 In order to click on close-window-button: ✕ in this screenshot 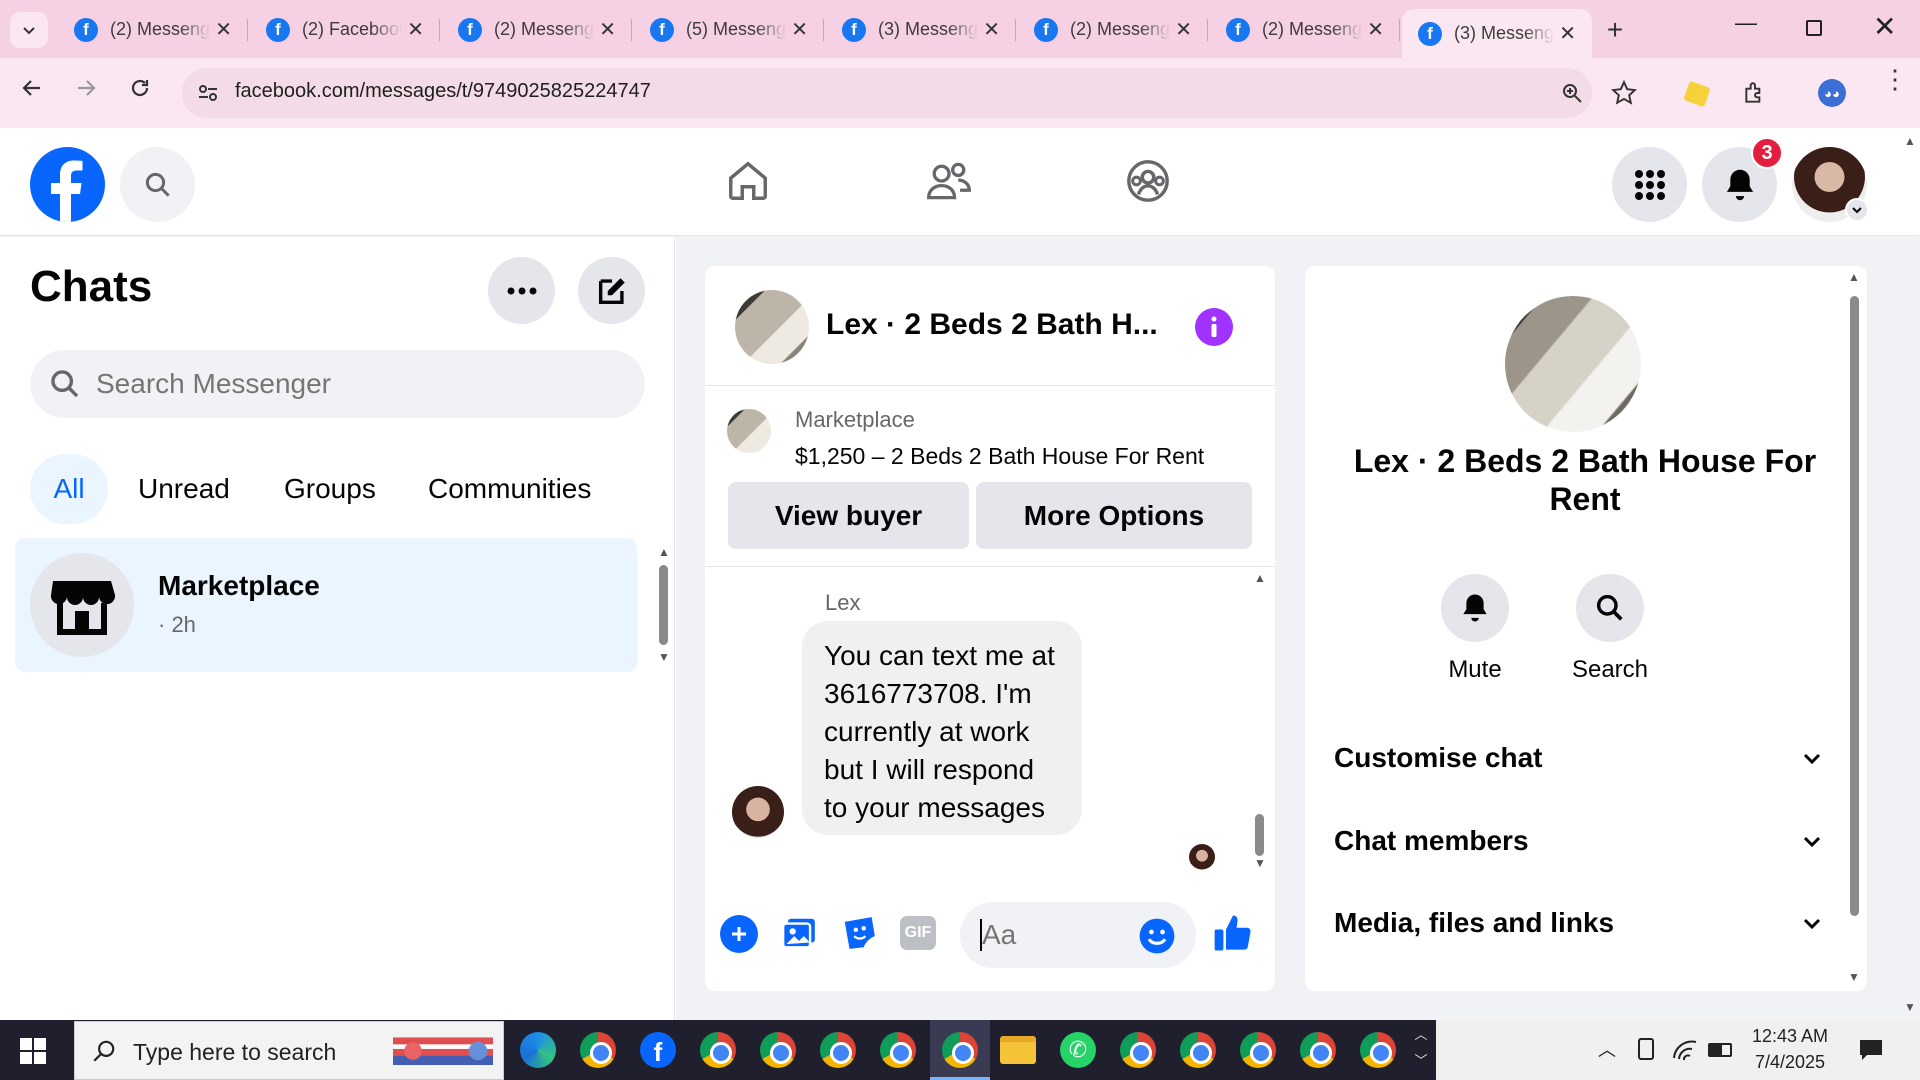, I will do `click(1884, 26)`.